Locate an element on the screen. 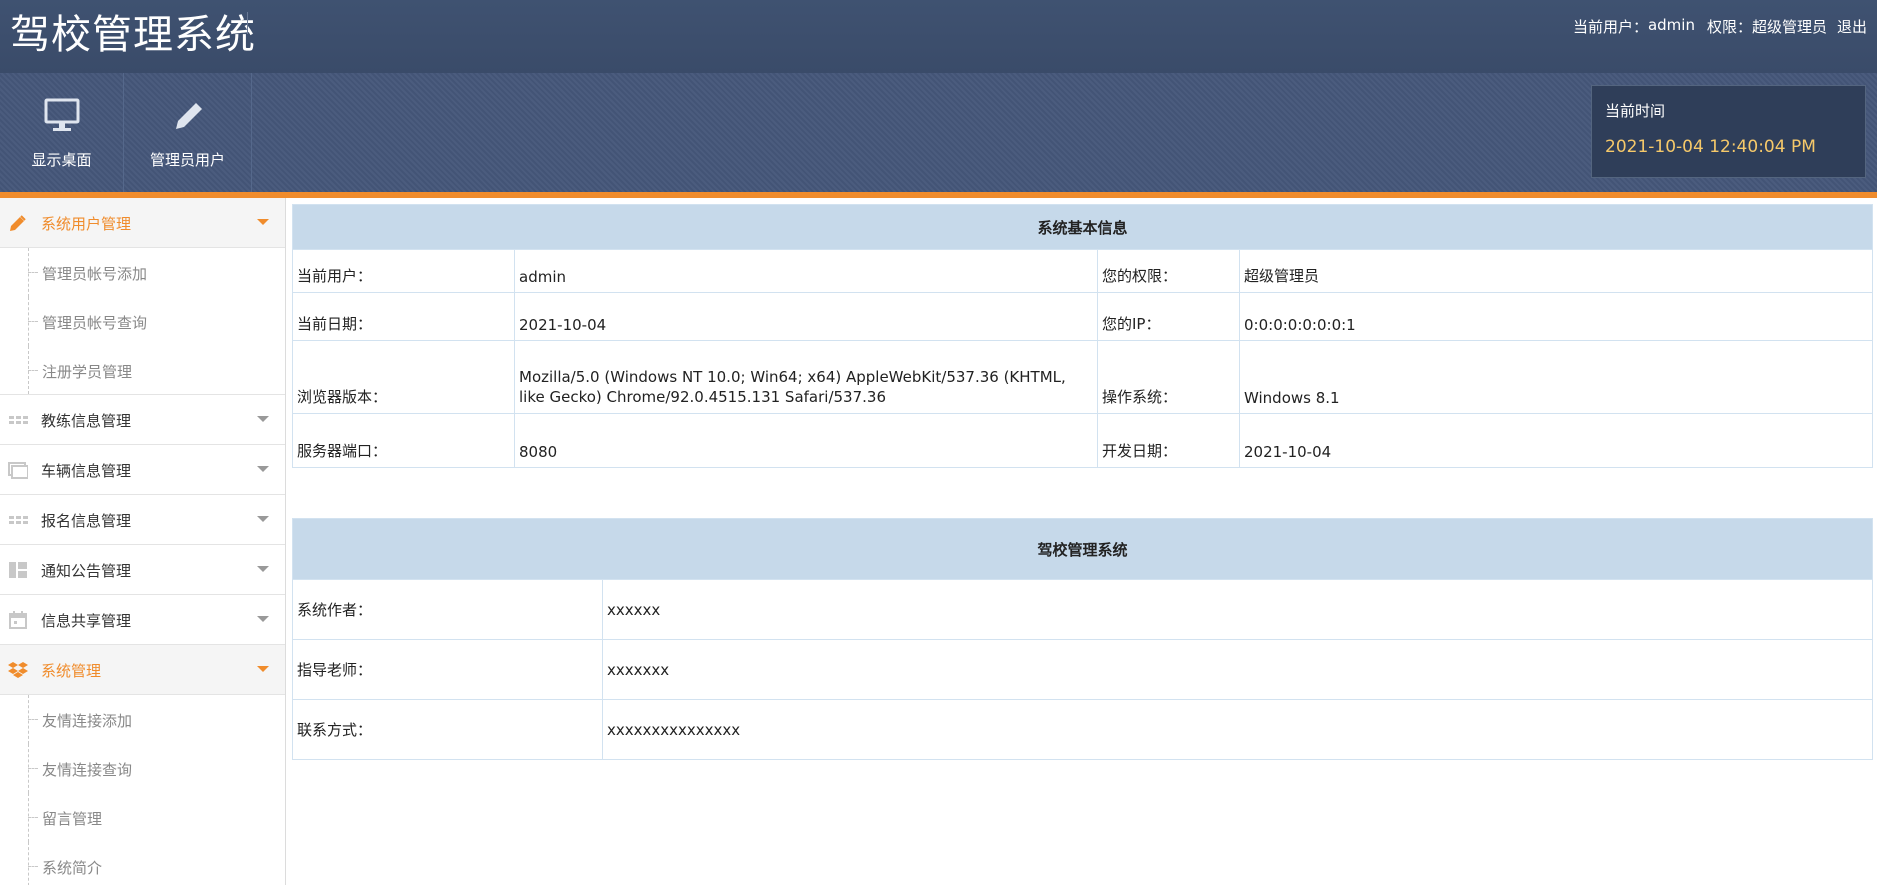  menu-notice-management: 通知公告管理 is located at coordinates (142, 570).